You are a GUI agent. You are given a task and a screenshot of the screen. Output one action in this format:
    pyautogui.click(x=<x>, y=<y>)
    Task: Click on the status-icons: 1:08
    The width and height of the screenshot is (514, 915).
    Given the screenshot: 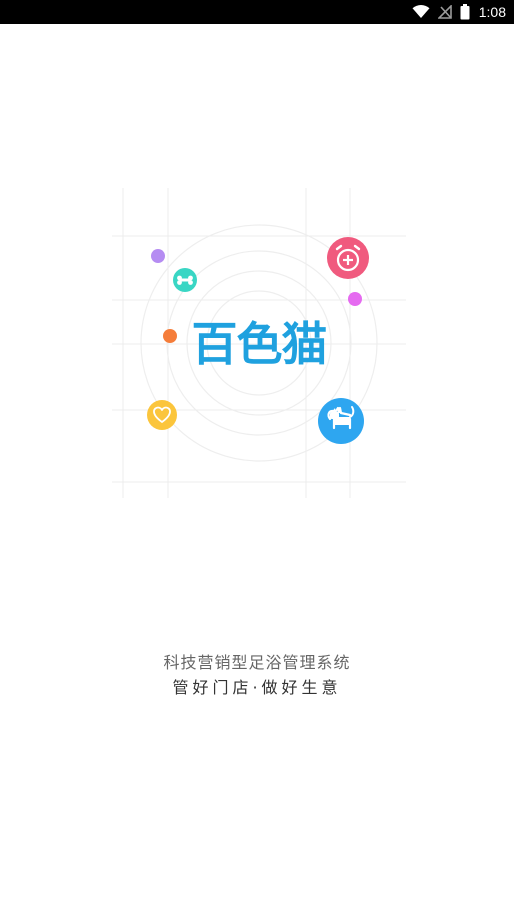 What is the action you would take?
    pyautogui.click(x=459, y=12)
    